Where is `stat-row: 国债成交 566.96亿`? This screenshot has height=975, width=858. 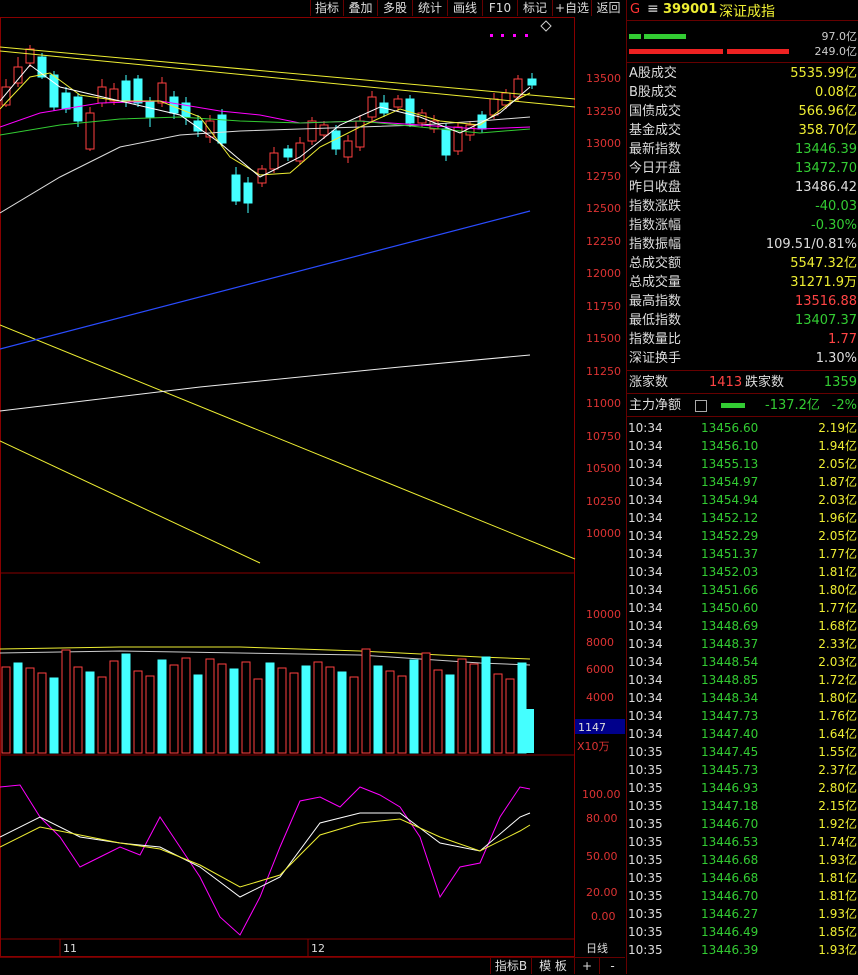
stat-row: 国债成交 566.96亿 is located at coordinates (742, 111).